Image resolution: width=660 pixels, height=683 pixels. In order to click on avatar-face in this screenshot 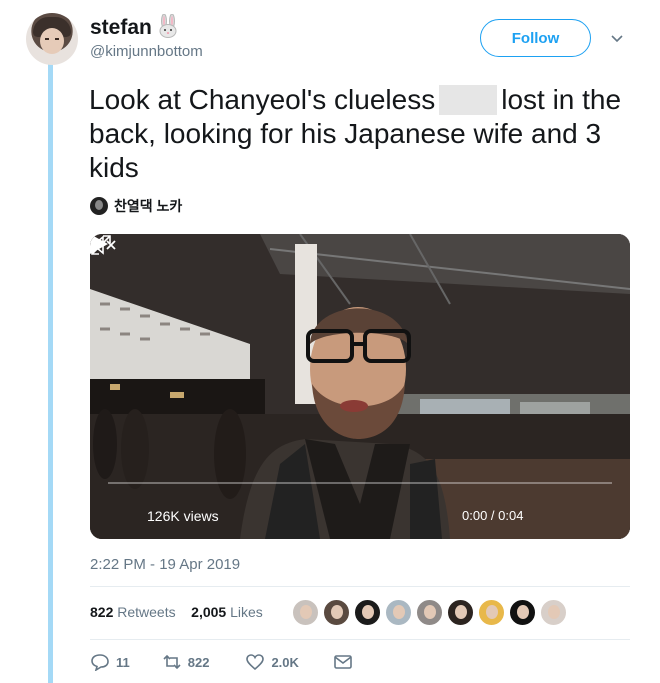, I will do `click(52, 41)`.